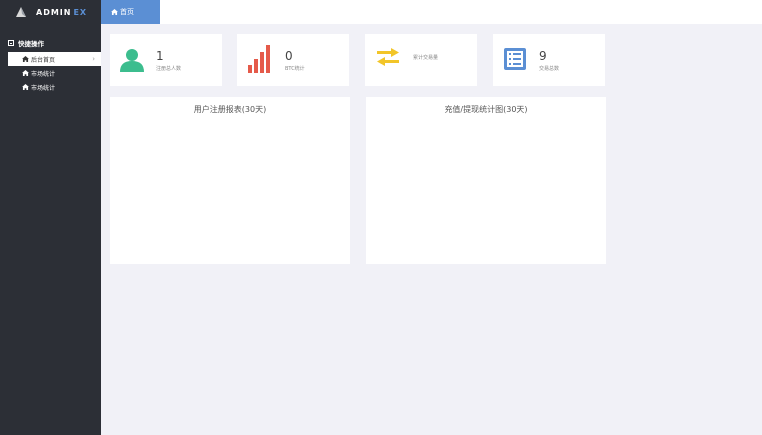 The width and height of the screenshot is (762, 435). I want to click on sidebar-section-quick-ops: 快捷操作, so click(50, 43).